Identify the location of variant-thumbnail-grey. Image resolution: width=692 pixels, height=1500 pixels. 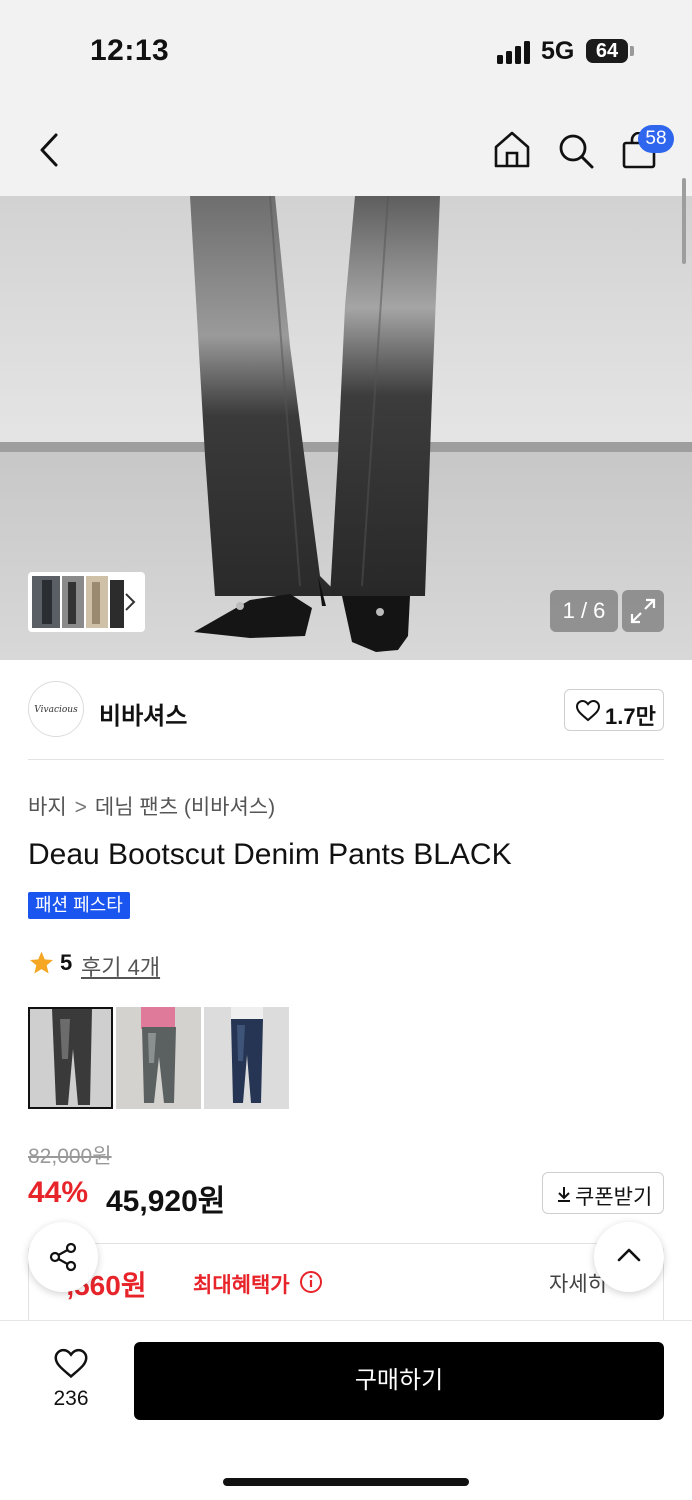
(158, 1058).